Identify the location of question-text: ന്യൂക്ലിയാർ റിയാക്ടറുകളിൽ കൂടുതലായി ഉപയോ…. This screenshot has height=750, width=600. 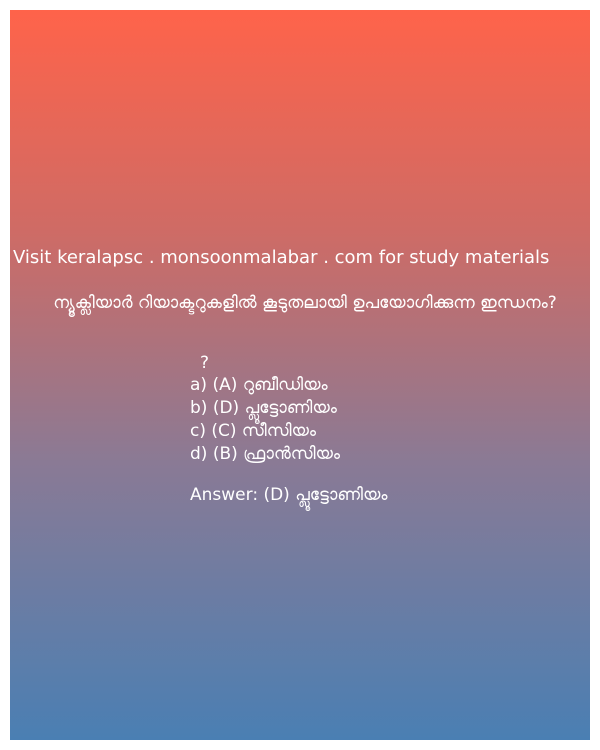
(305, 303).